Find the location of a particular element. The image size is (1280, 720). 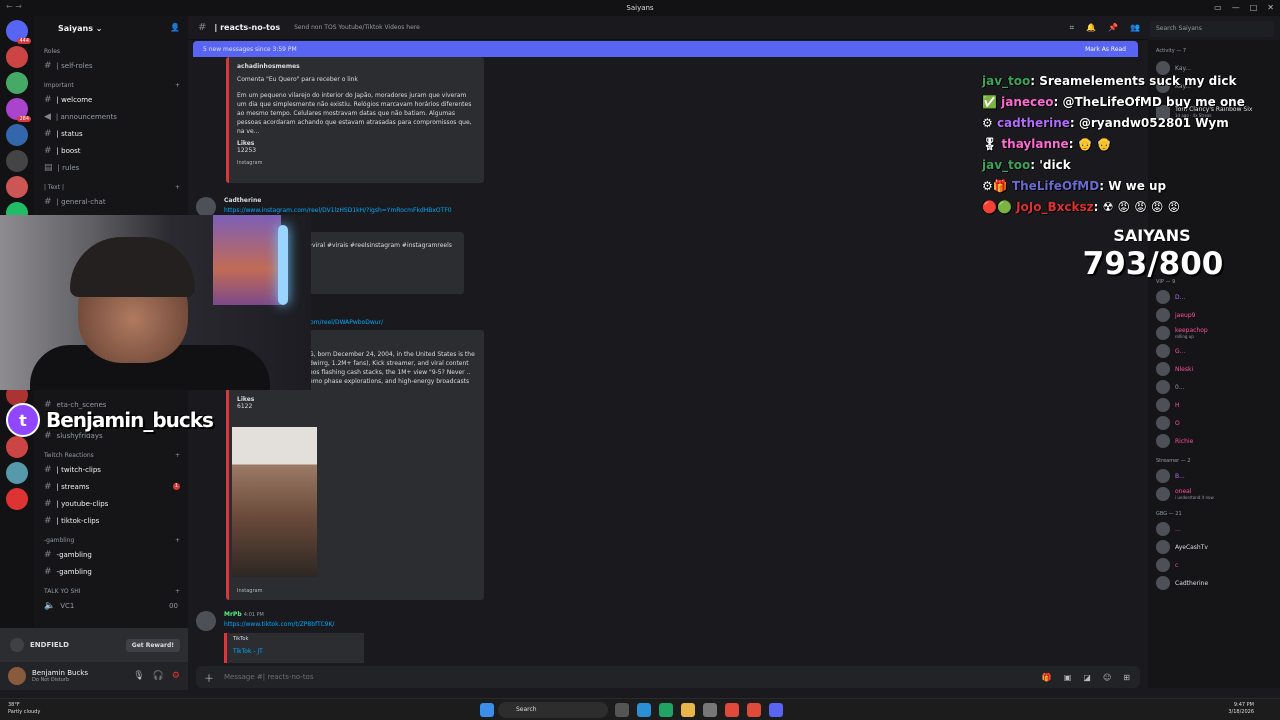

category-roles: Roles is located at coordinates (111, 48).